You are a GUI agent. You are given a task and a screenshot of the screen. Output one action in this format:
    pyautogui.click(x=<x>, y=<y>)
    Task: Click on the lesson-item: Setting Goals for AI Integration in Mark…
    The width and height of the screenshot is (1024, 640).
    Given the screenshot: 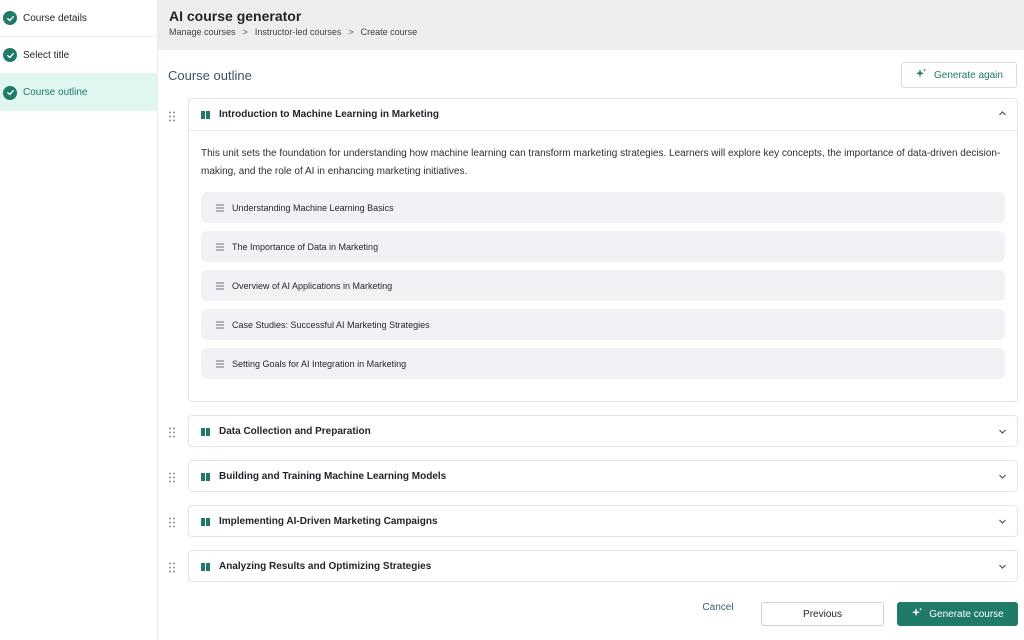 What is the action you would take?
    pyautogui.click(x=603, y=363)
    